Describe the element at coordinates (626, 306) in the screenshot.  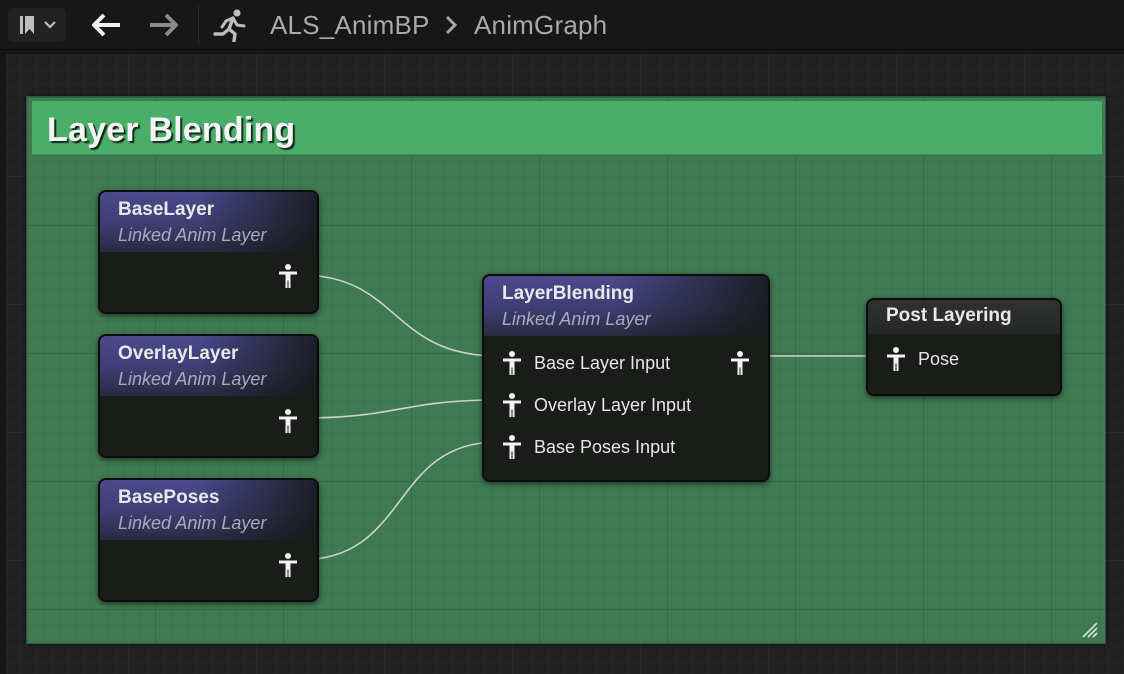
I see `node-header: LayerBlending Linked Anim Layer` at that location.